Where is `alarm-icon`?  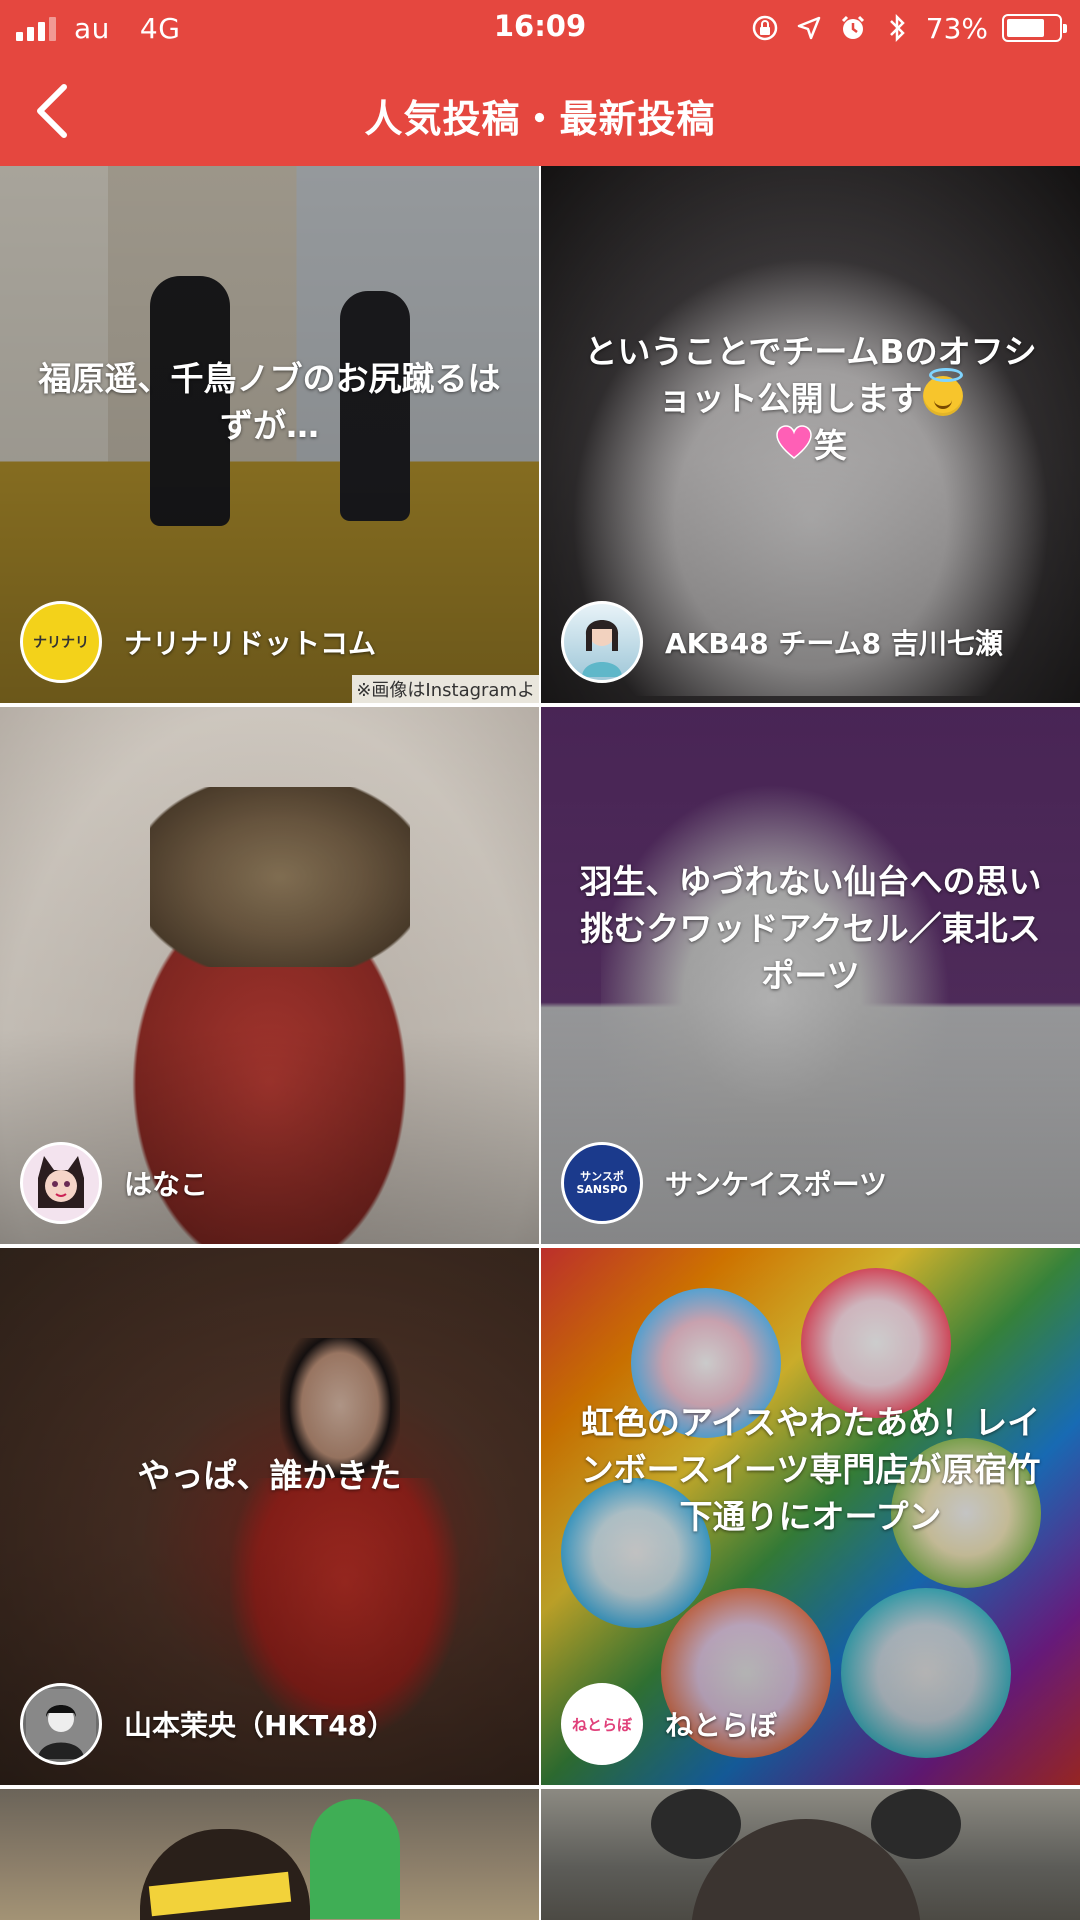 alarm-icon is located at coordinates (853, 28).